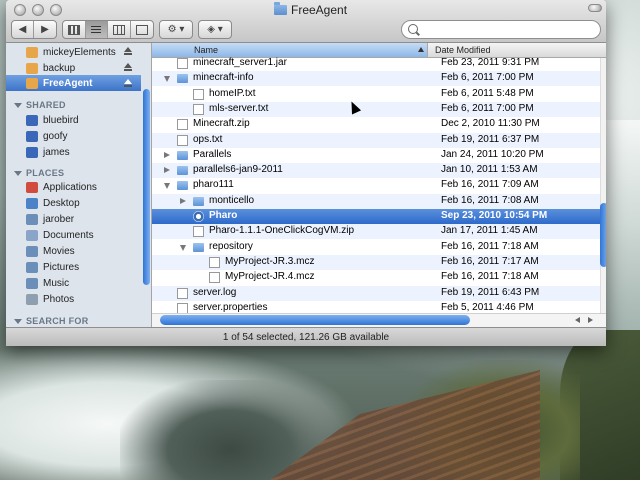 Image resolution: width=640 pixels, height=480 pixels. I want to click on sidebar-item-label: Documents, so click(68, 235).